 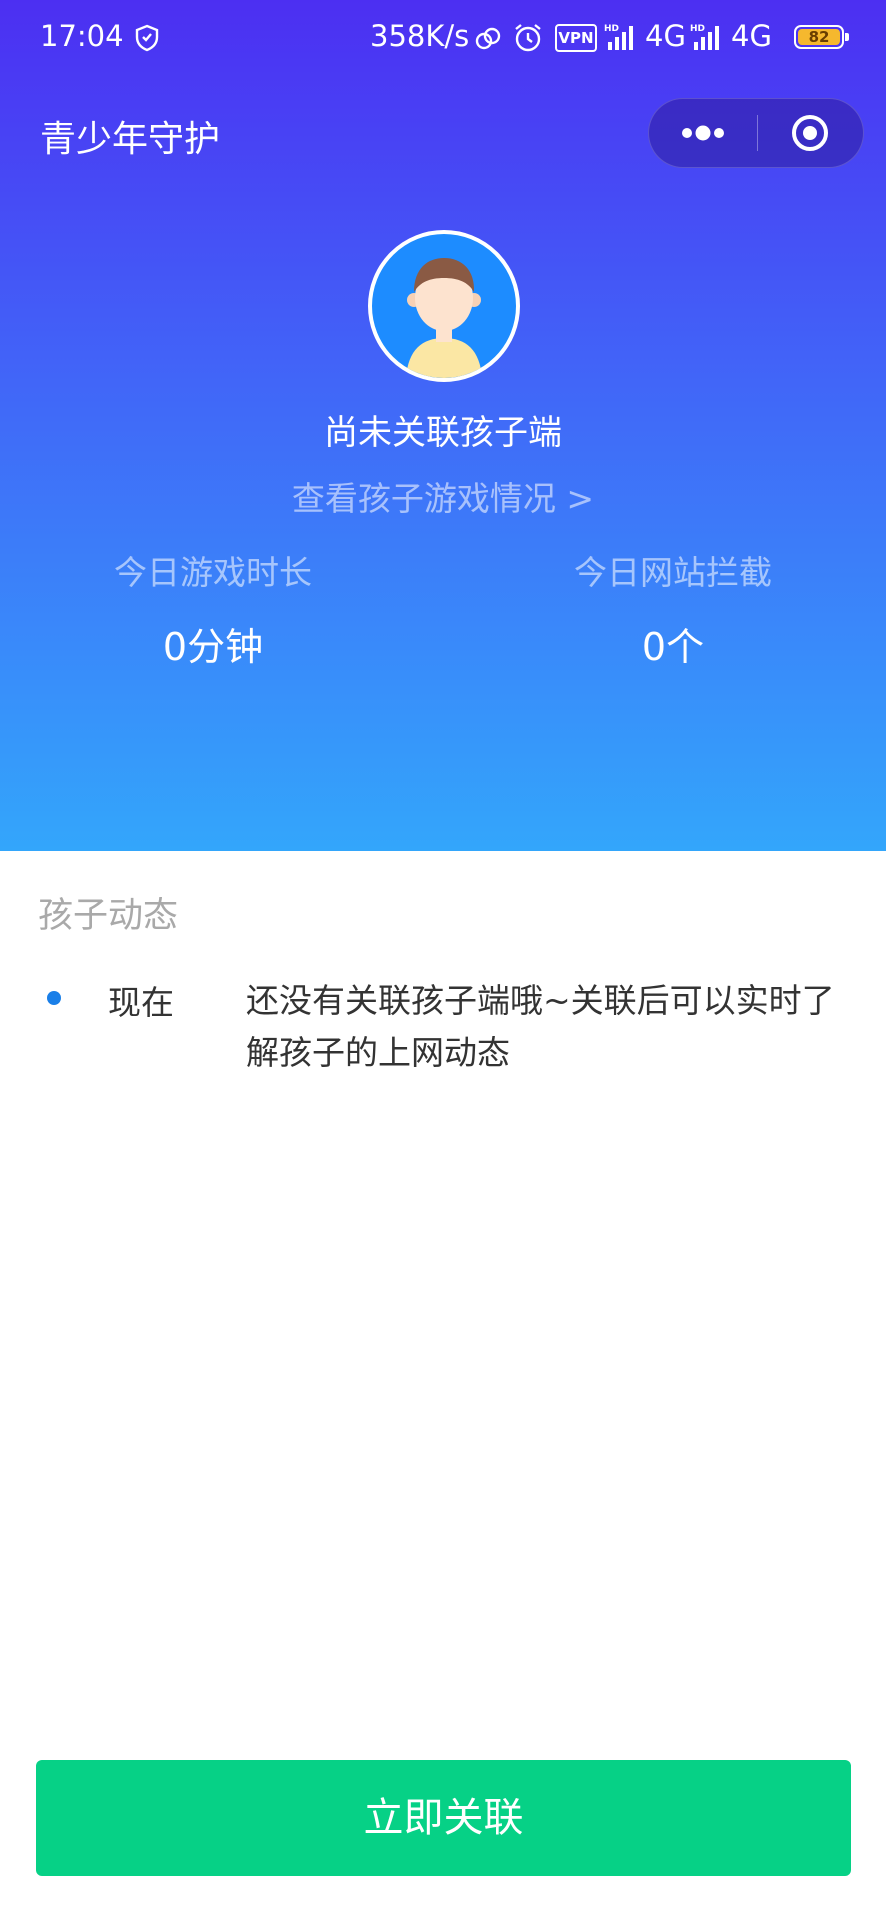 I want to click on link-icon, so click(x=488, y=38).